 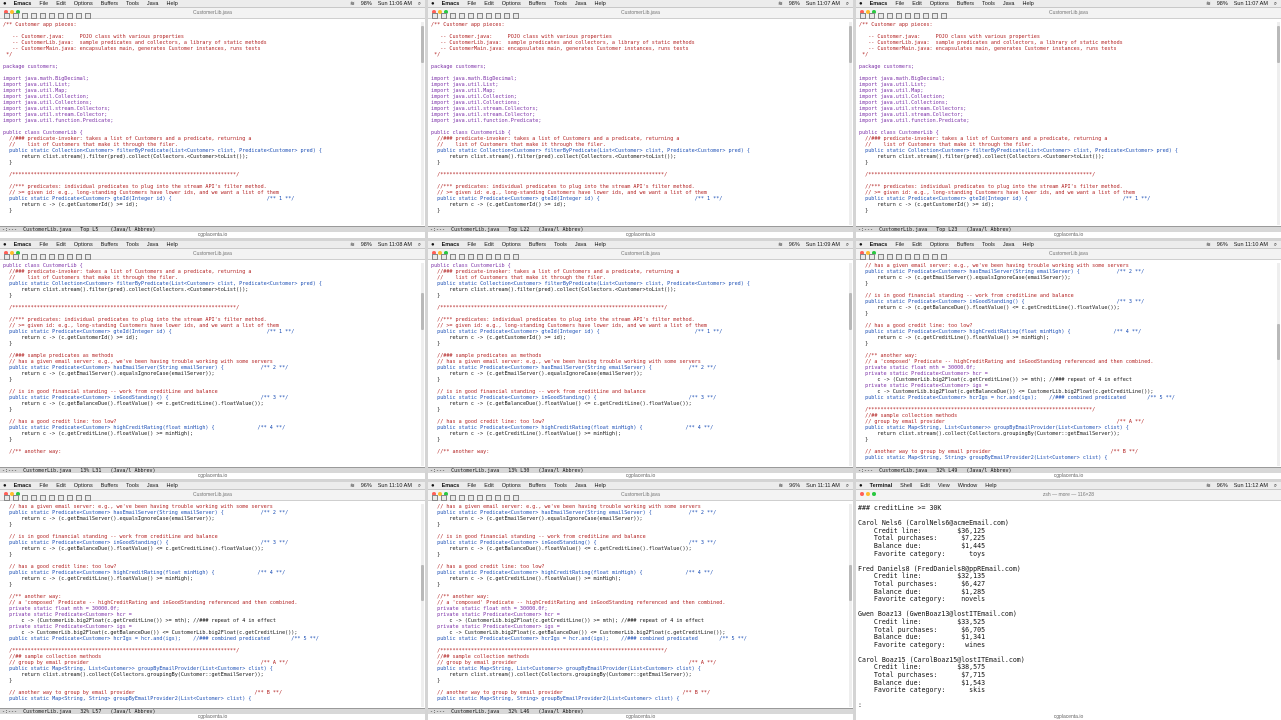 What do you see at coordinates (881, 485) in the screenshot?
I see `menu-item-terminal: Terminal` at bounding box center [881, 485].